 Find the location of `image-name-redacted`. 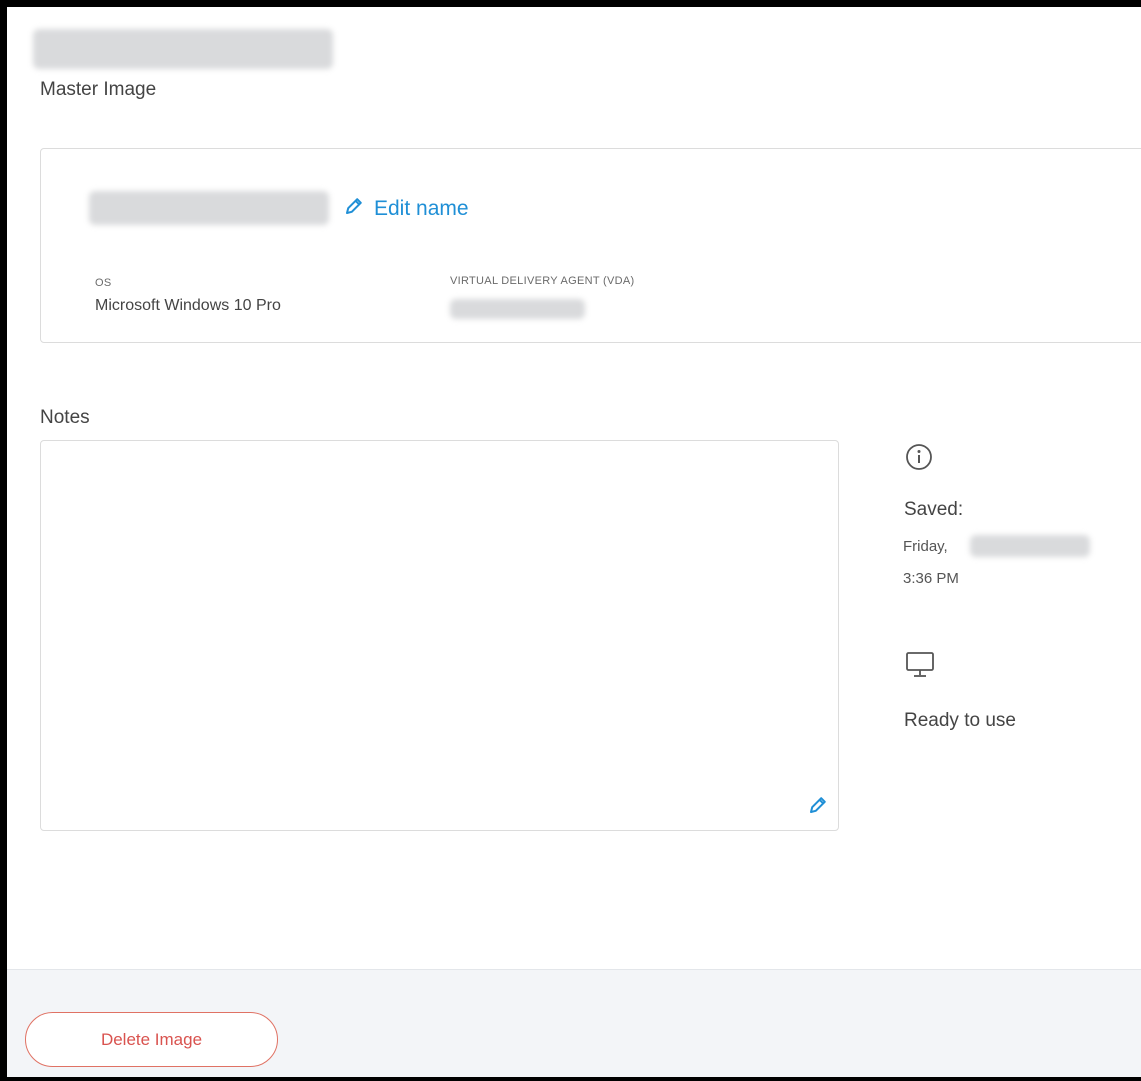

image-name-redacted is located at coordinates (209, 208).